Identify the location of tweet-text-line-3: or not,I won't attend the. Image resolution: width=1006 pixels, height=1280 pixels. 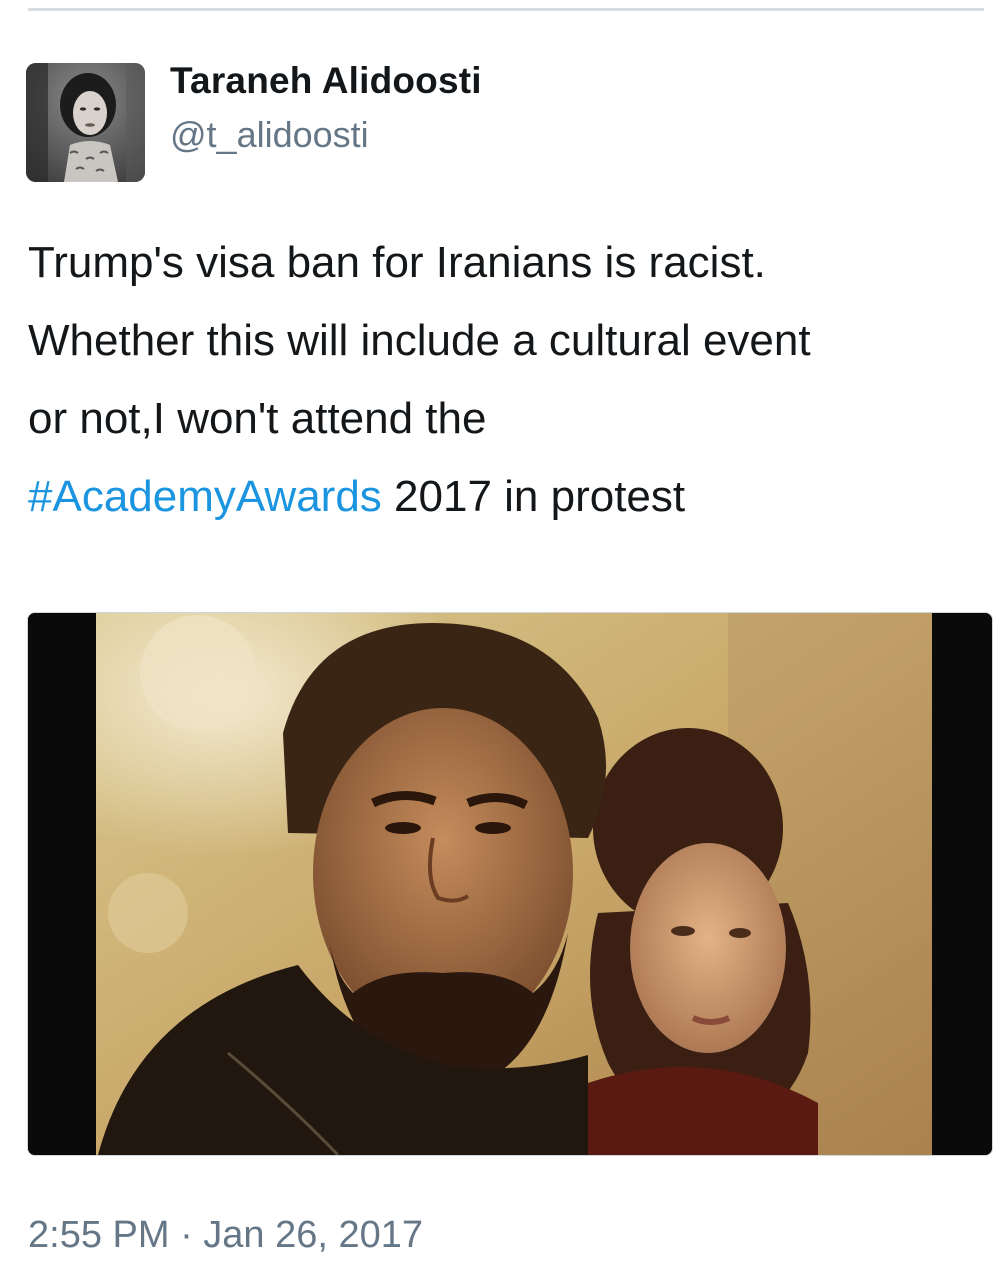
(257, 418).